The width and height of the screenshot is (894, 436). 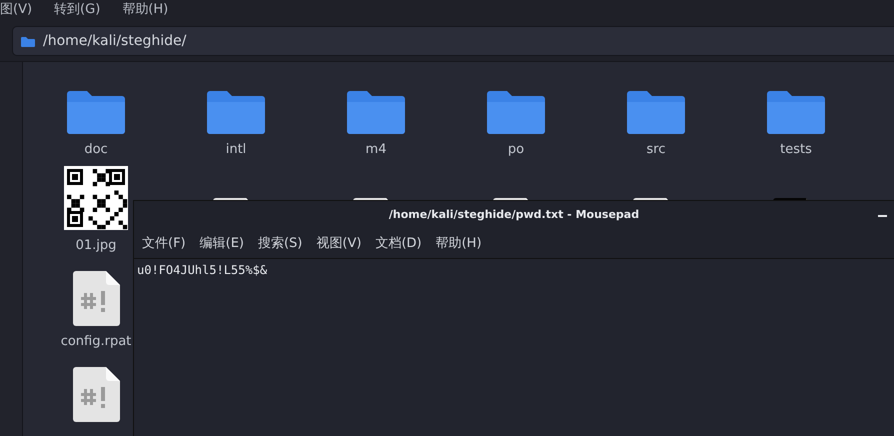 What do you see at coordinates (96, 198) in the screenshot?
I see `qr-code-image` at bounding box center [96, 198].